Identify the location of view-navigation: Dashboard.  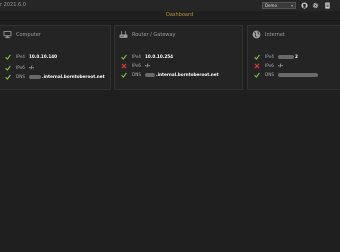
(170, 15).